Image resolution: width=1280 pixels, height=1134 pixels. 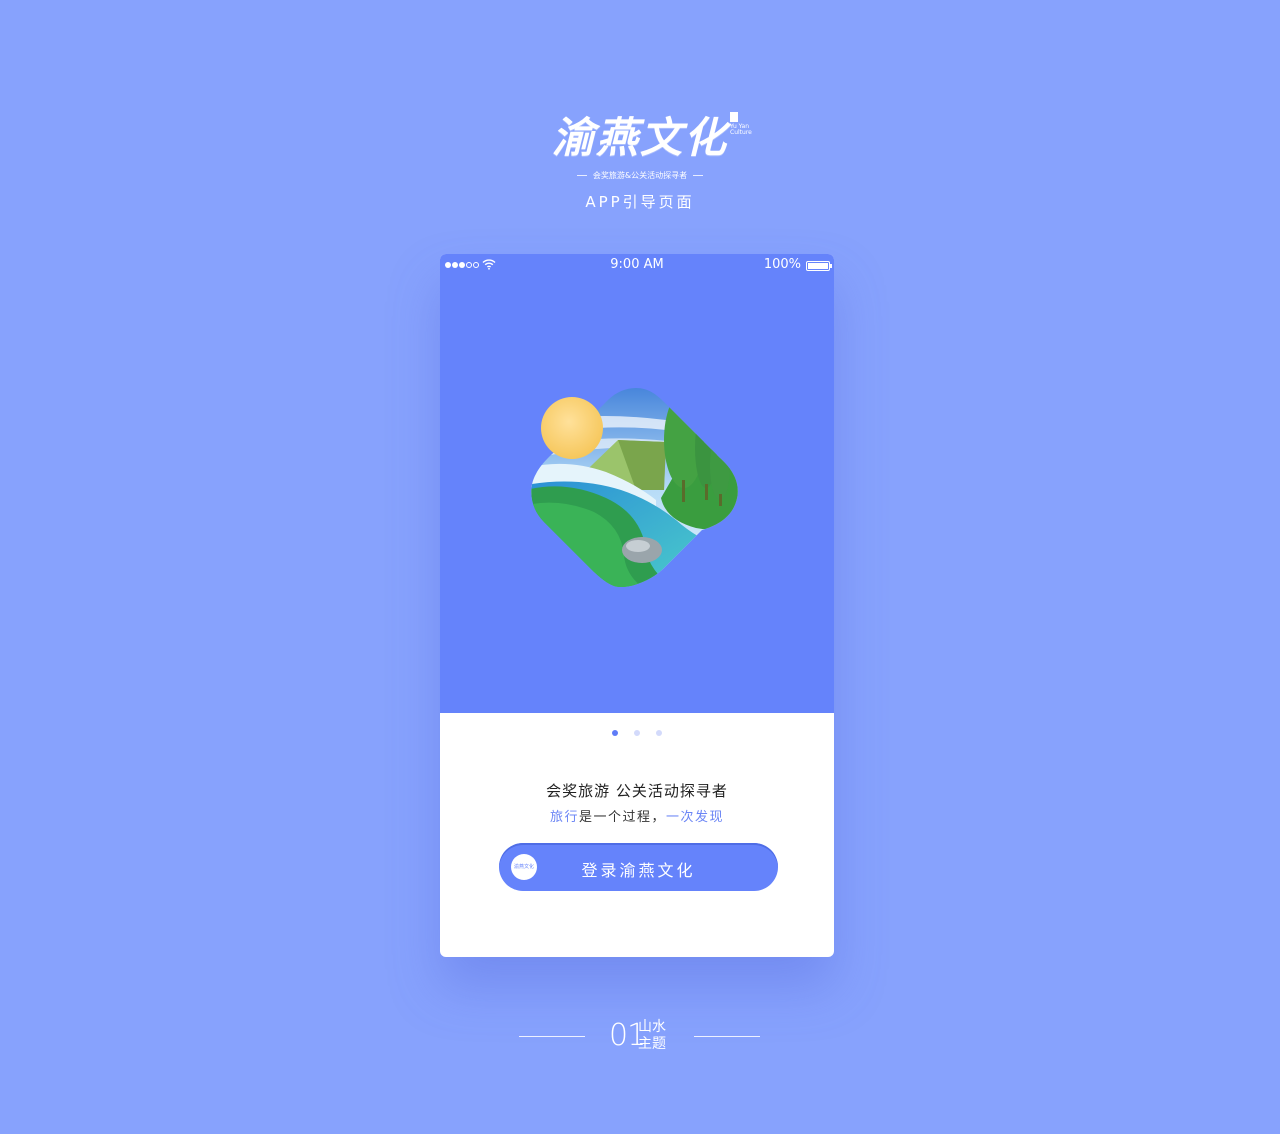 What do you see at coordinates (698, 175) in the screenshot?
I see `slogan-divider-right` at bounding box center [698, 175].